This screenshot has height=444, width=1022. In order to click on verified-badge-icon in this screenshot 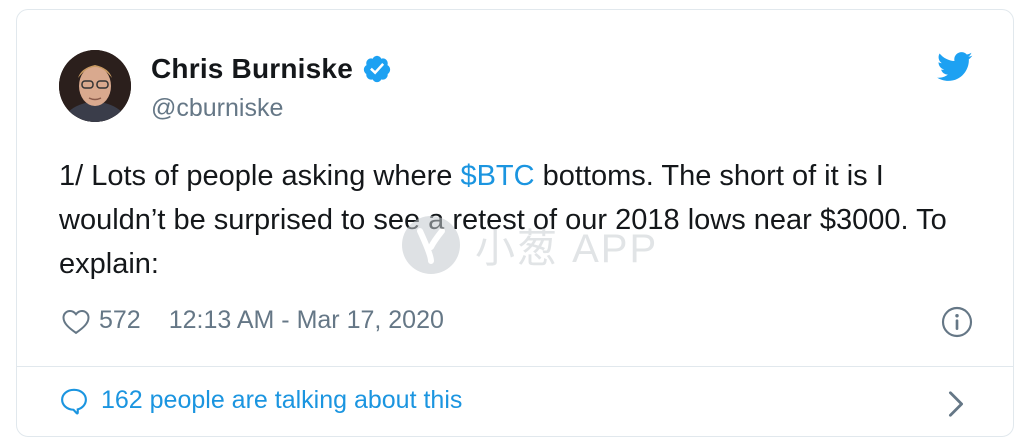, I will do `click(377, 69)`.